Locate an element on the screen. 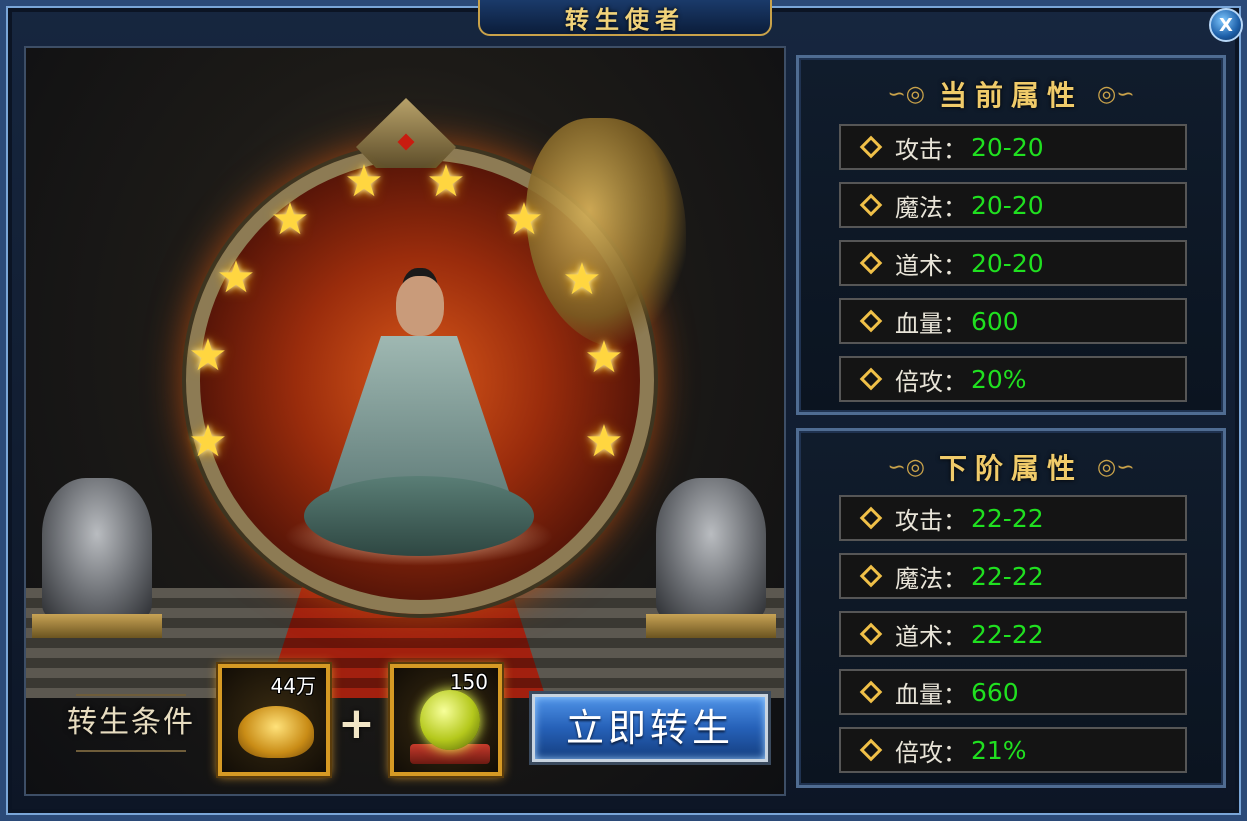 The width and height of the screenshot is (1247, 821). plus-icon: + is located at coordinates (356, 723).